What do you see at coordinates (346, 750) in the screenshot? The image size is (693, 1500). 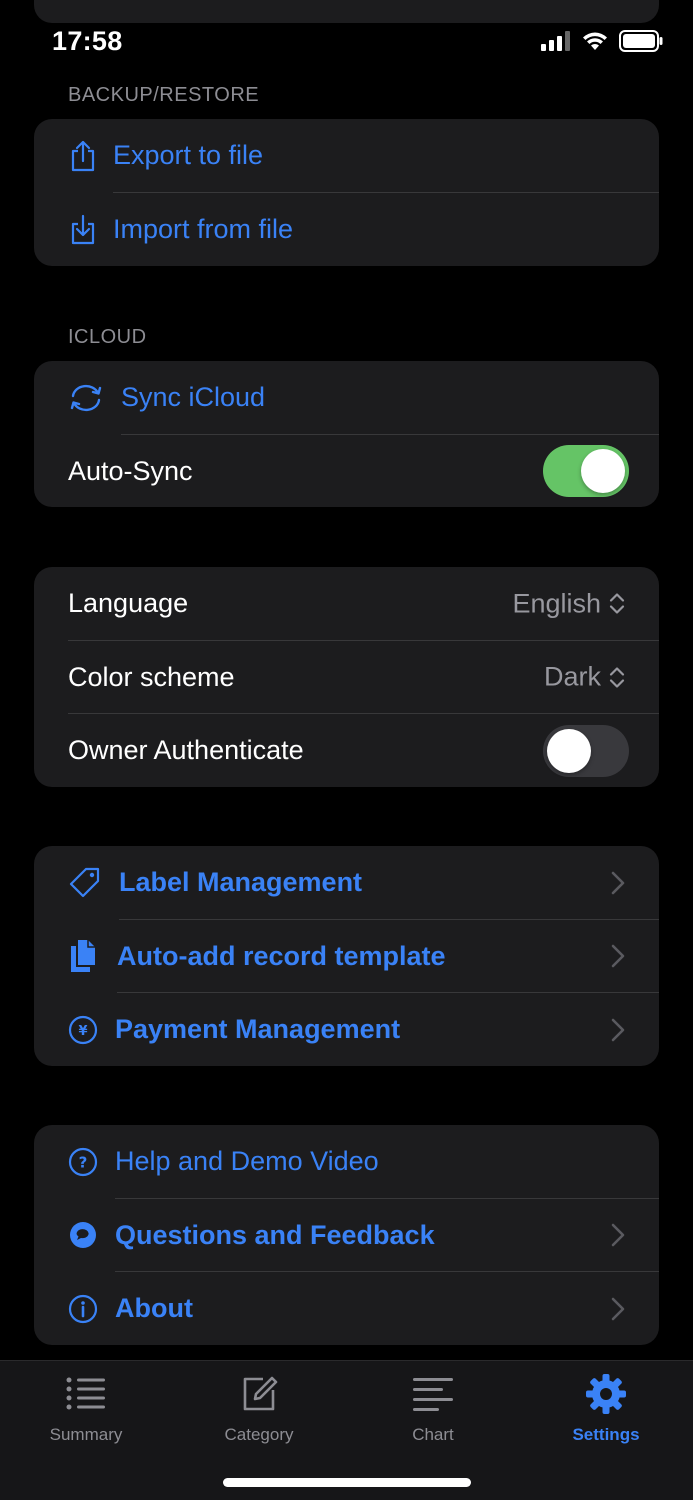 I see `owner-authenticate-row: Owner Authenticate` at bounding box center [346, 750].